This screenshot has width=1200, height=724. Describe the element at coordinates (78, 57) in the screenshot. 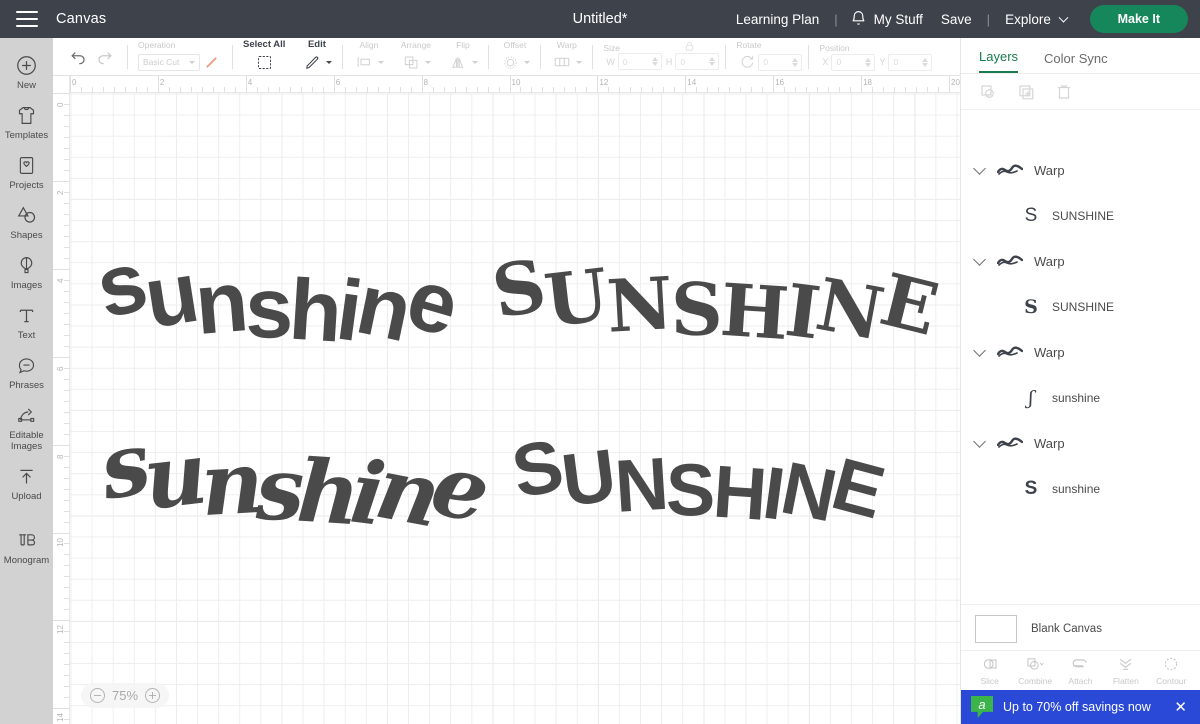

I see `undo-button` at that location.